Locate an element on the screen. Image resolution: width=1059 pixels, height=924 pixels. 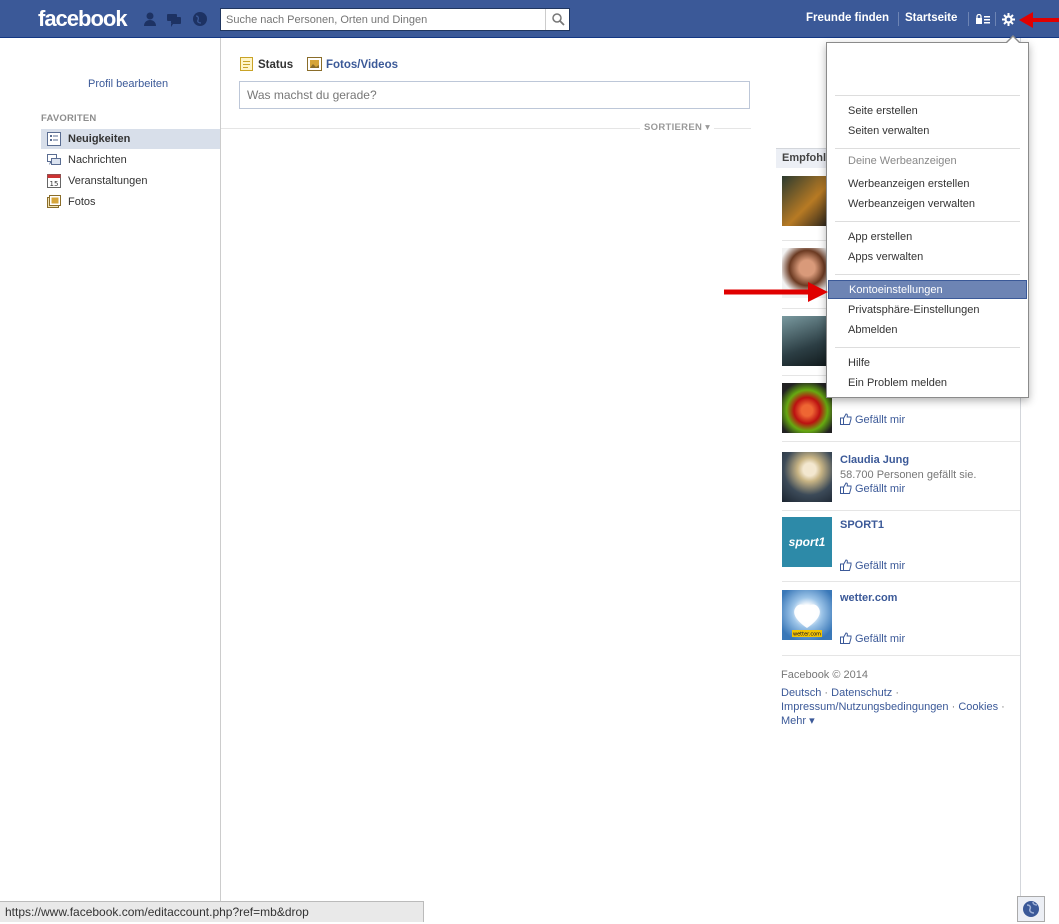
sidebar-item-events: 15 Veranstaltungen is located at coordinates (130, 181).